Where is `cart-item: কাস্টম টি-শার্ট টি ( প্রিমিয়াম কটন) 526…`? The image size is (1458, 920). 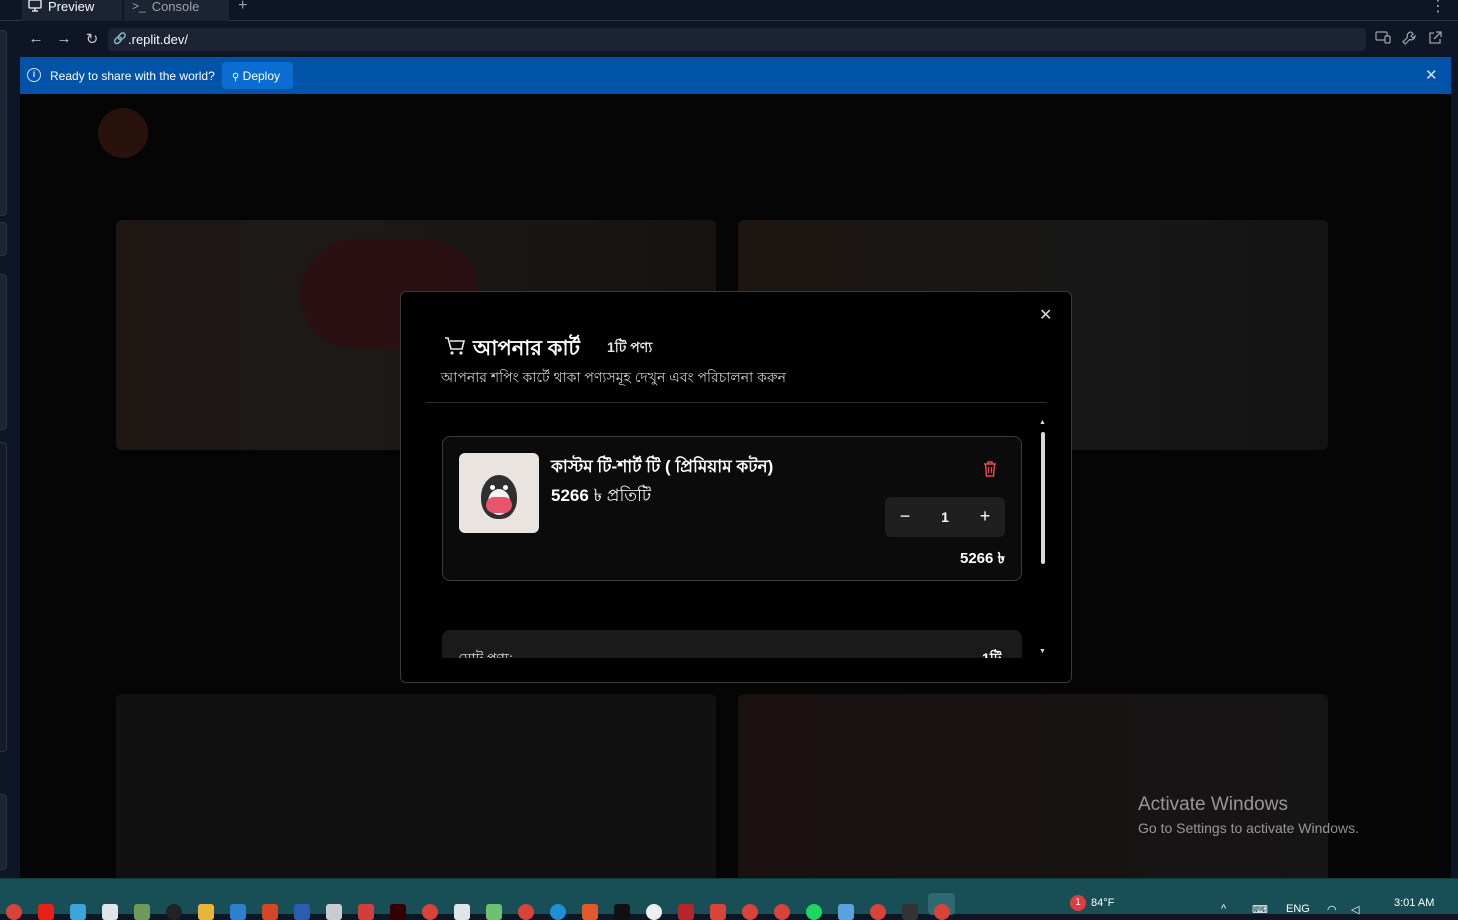 cart-item: কাস্টম টি-শার্ট টি ( প্রিমিয়াম কটন) 526… is located at coordinates (732, 508).